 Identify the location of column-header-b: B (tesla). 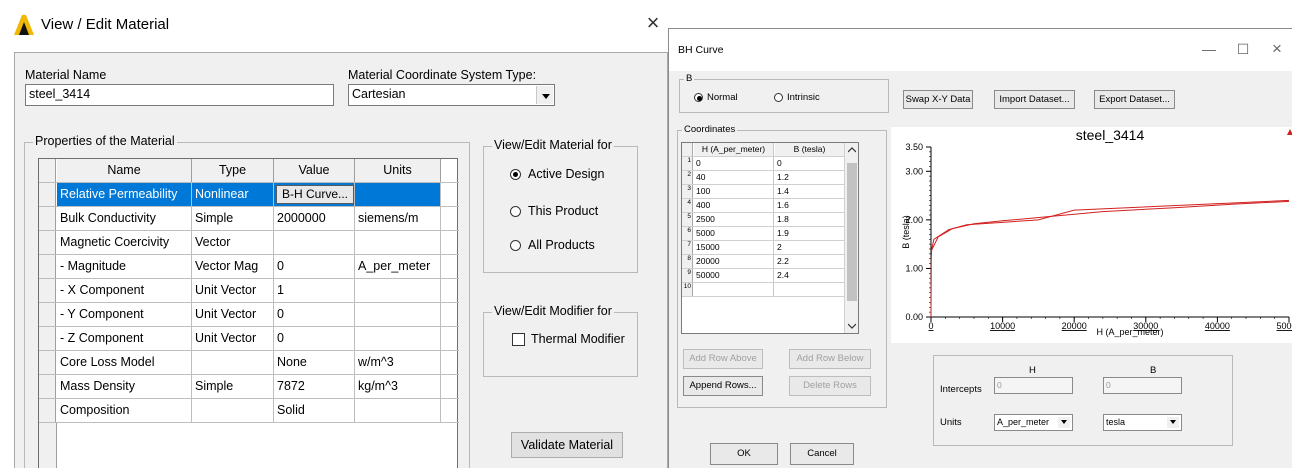
(809, 149).